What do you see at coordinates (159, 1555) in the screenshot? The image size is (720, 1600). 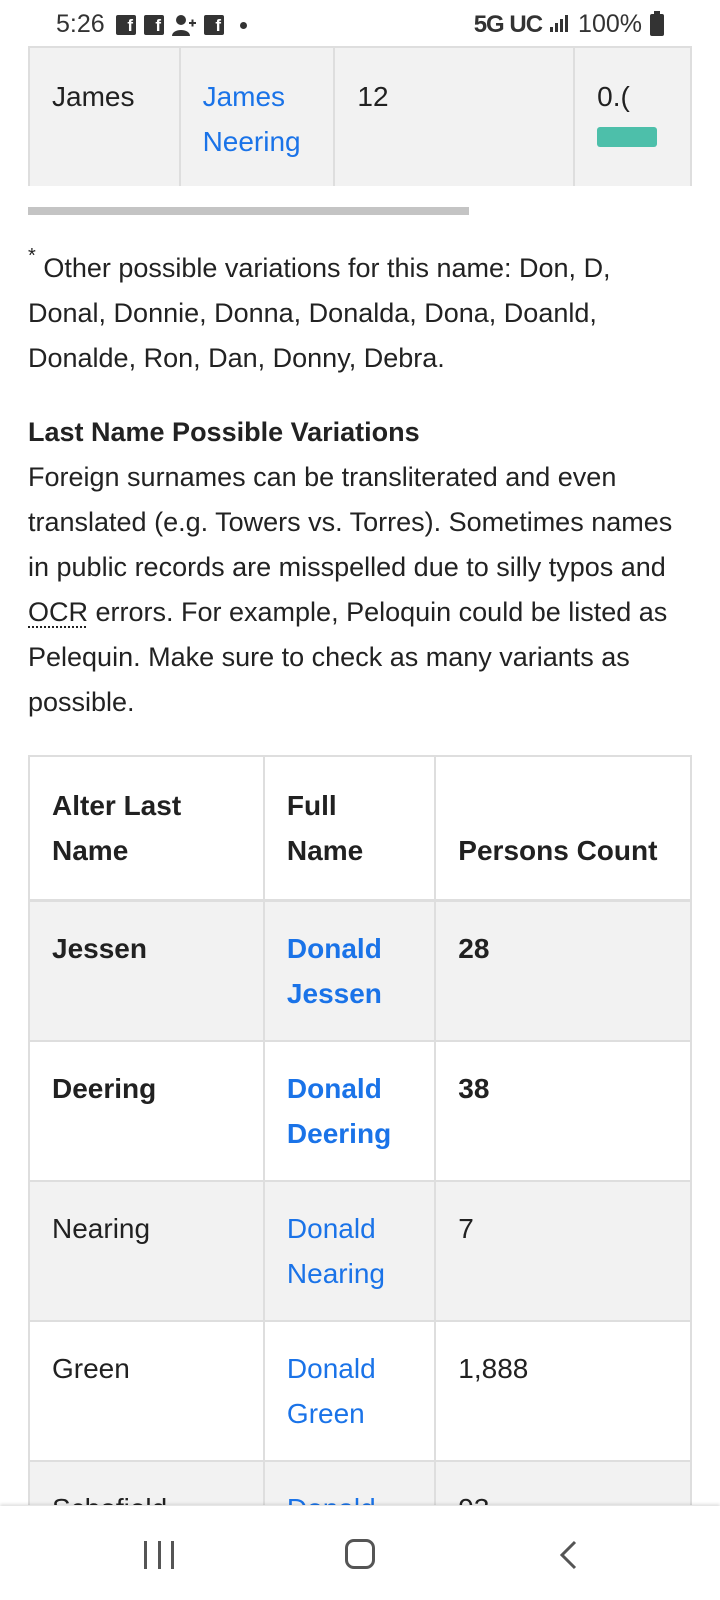 I see `recent-apps-icon` at bounding box center [159, 1555].